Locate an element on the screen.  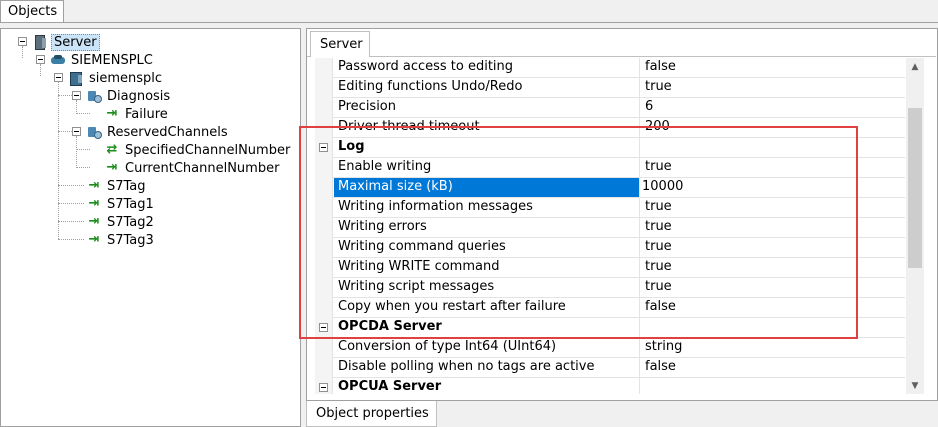
property-row: Conversion of type Int64 (UInt64) string is located at coordinates (610, 348).